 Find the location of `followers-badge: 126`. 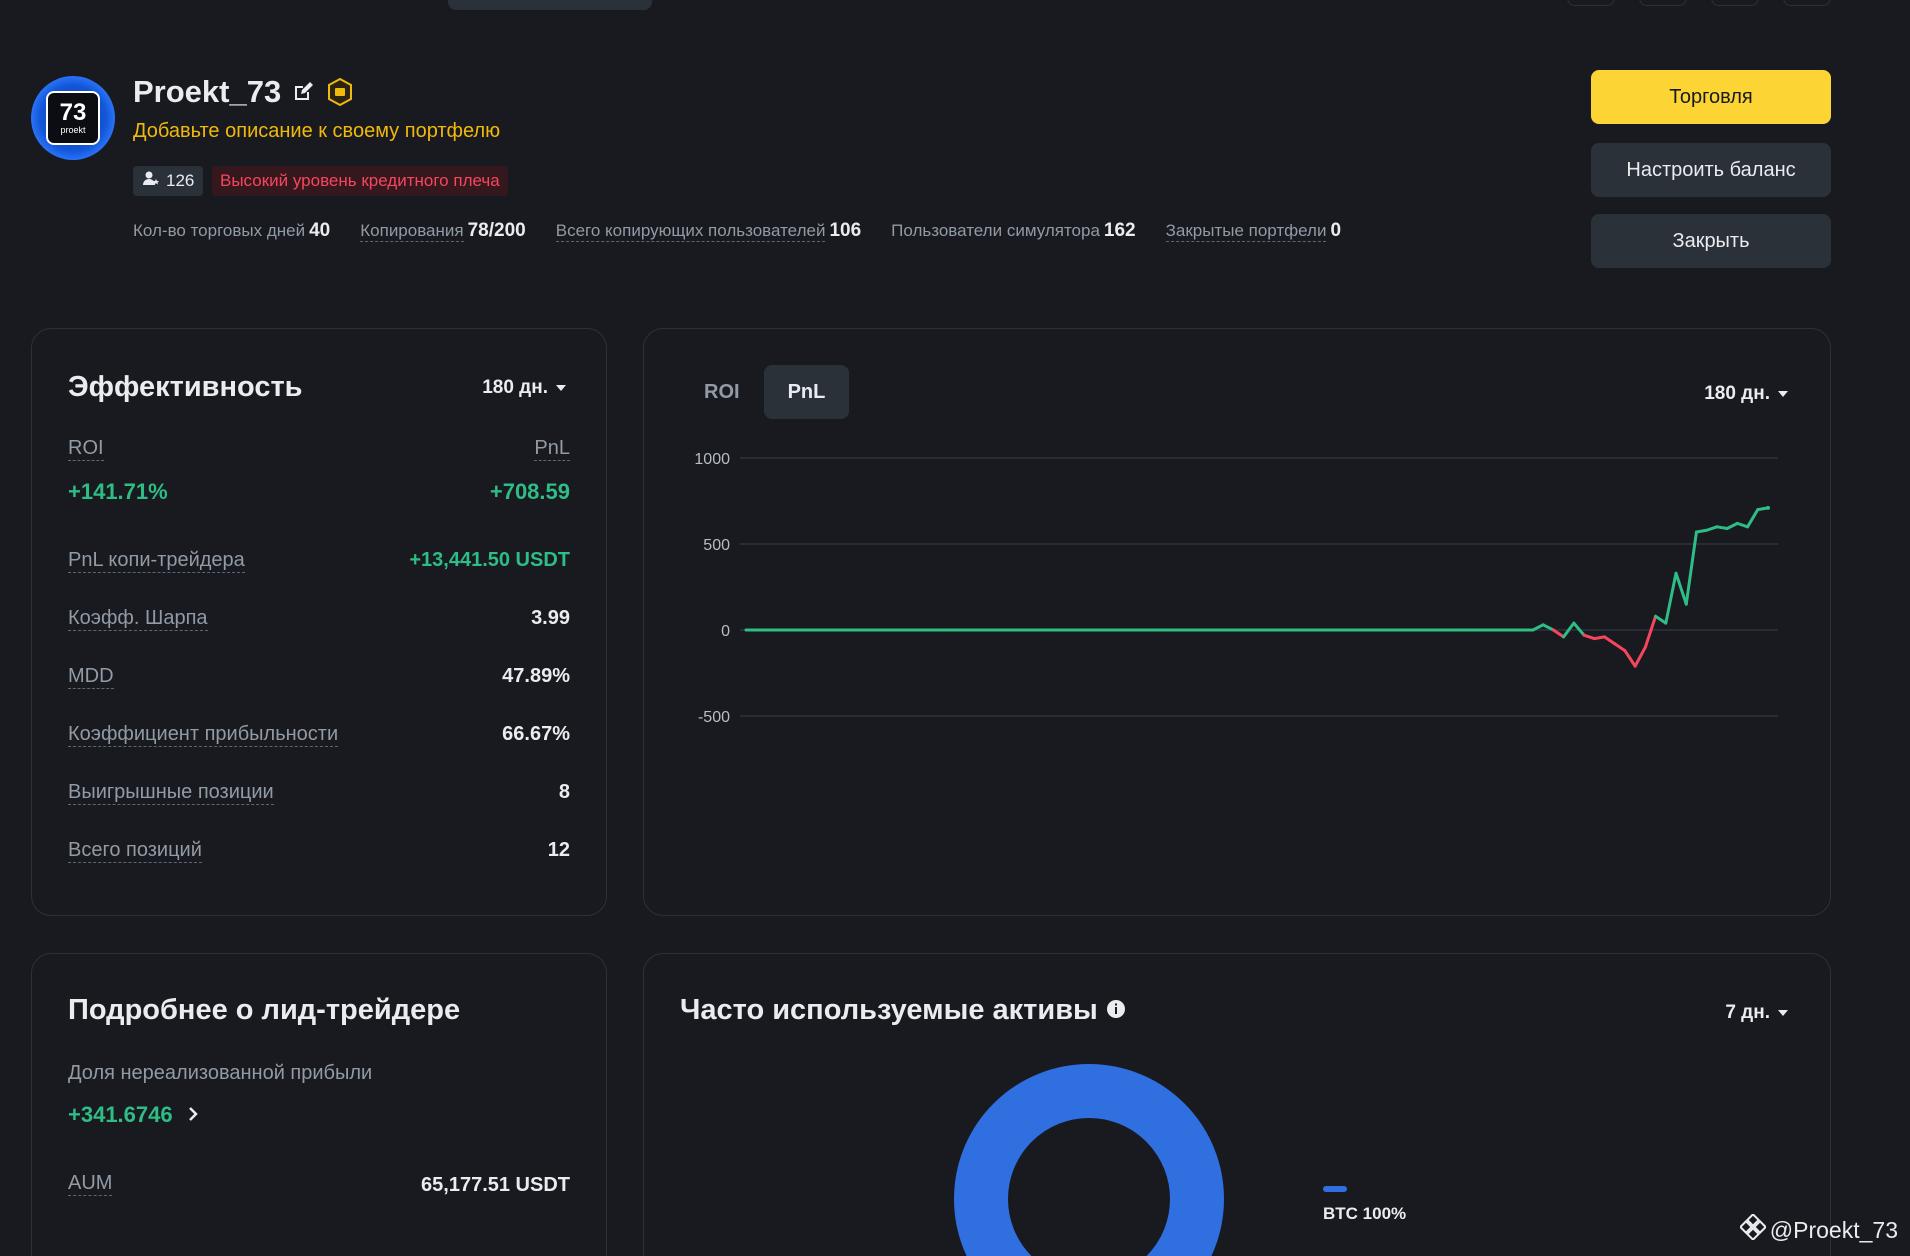

followers-badge: 126 is located at coordinates (168, 181).